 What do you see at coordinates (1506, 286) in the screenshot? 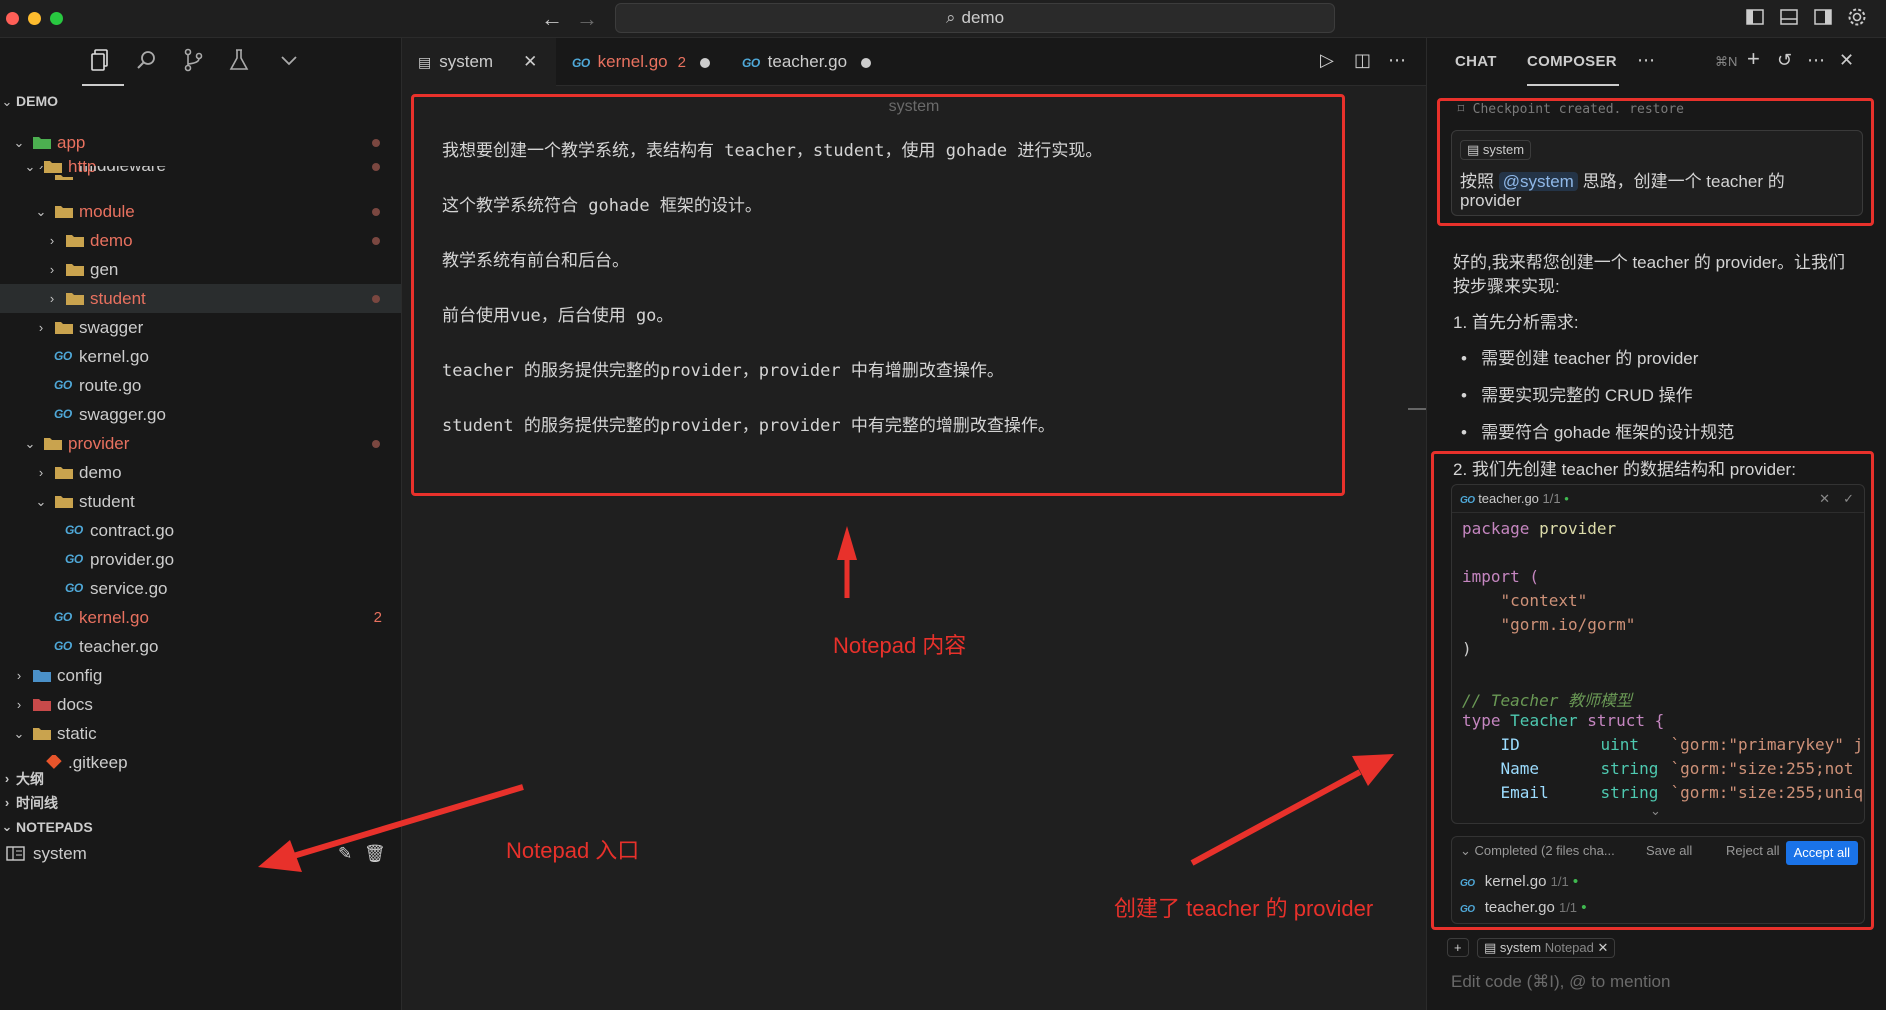
I see `assistant-reply: 按步骤来实现:` at bounding box center [1506, 286].